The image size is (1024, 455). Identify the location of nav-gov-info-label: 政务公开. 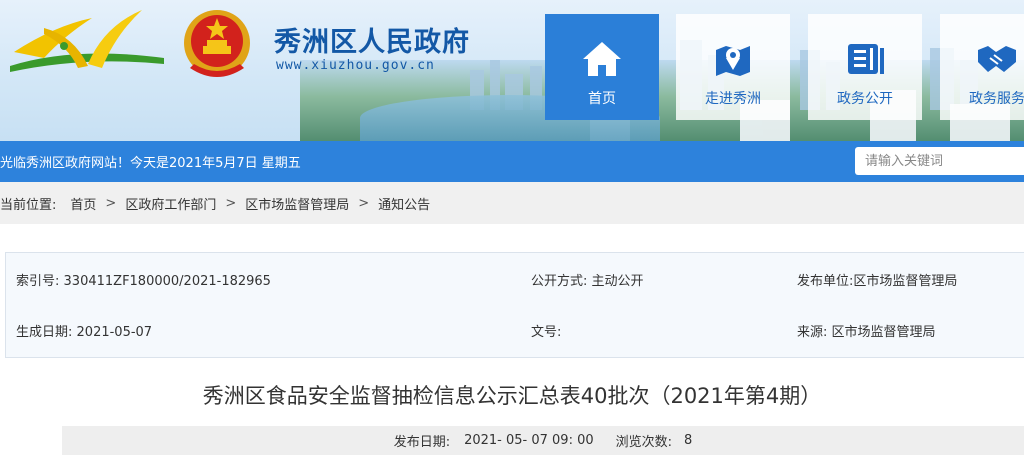
(865, 99).